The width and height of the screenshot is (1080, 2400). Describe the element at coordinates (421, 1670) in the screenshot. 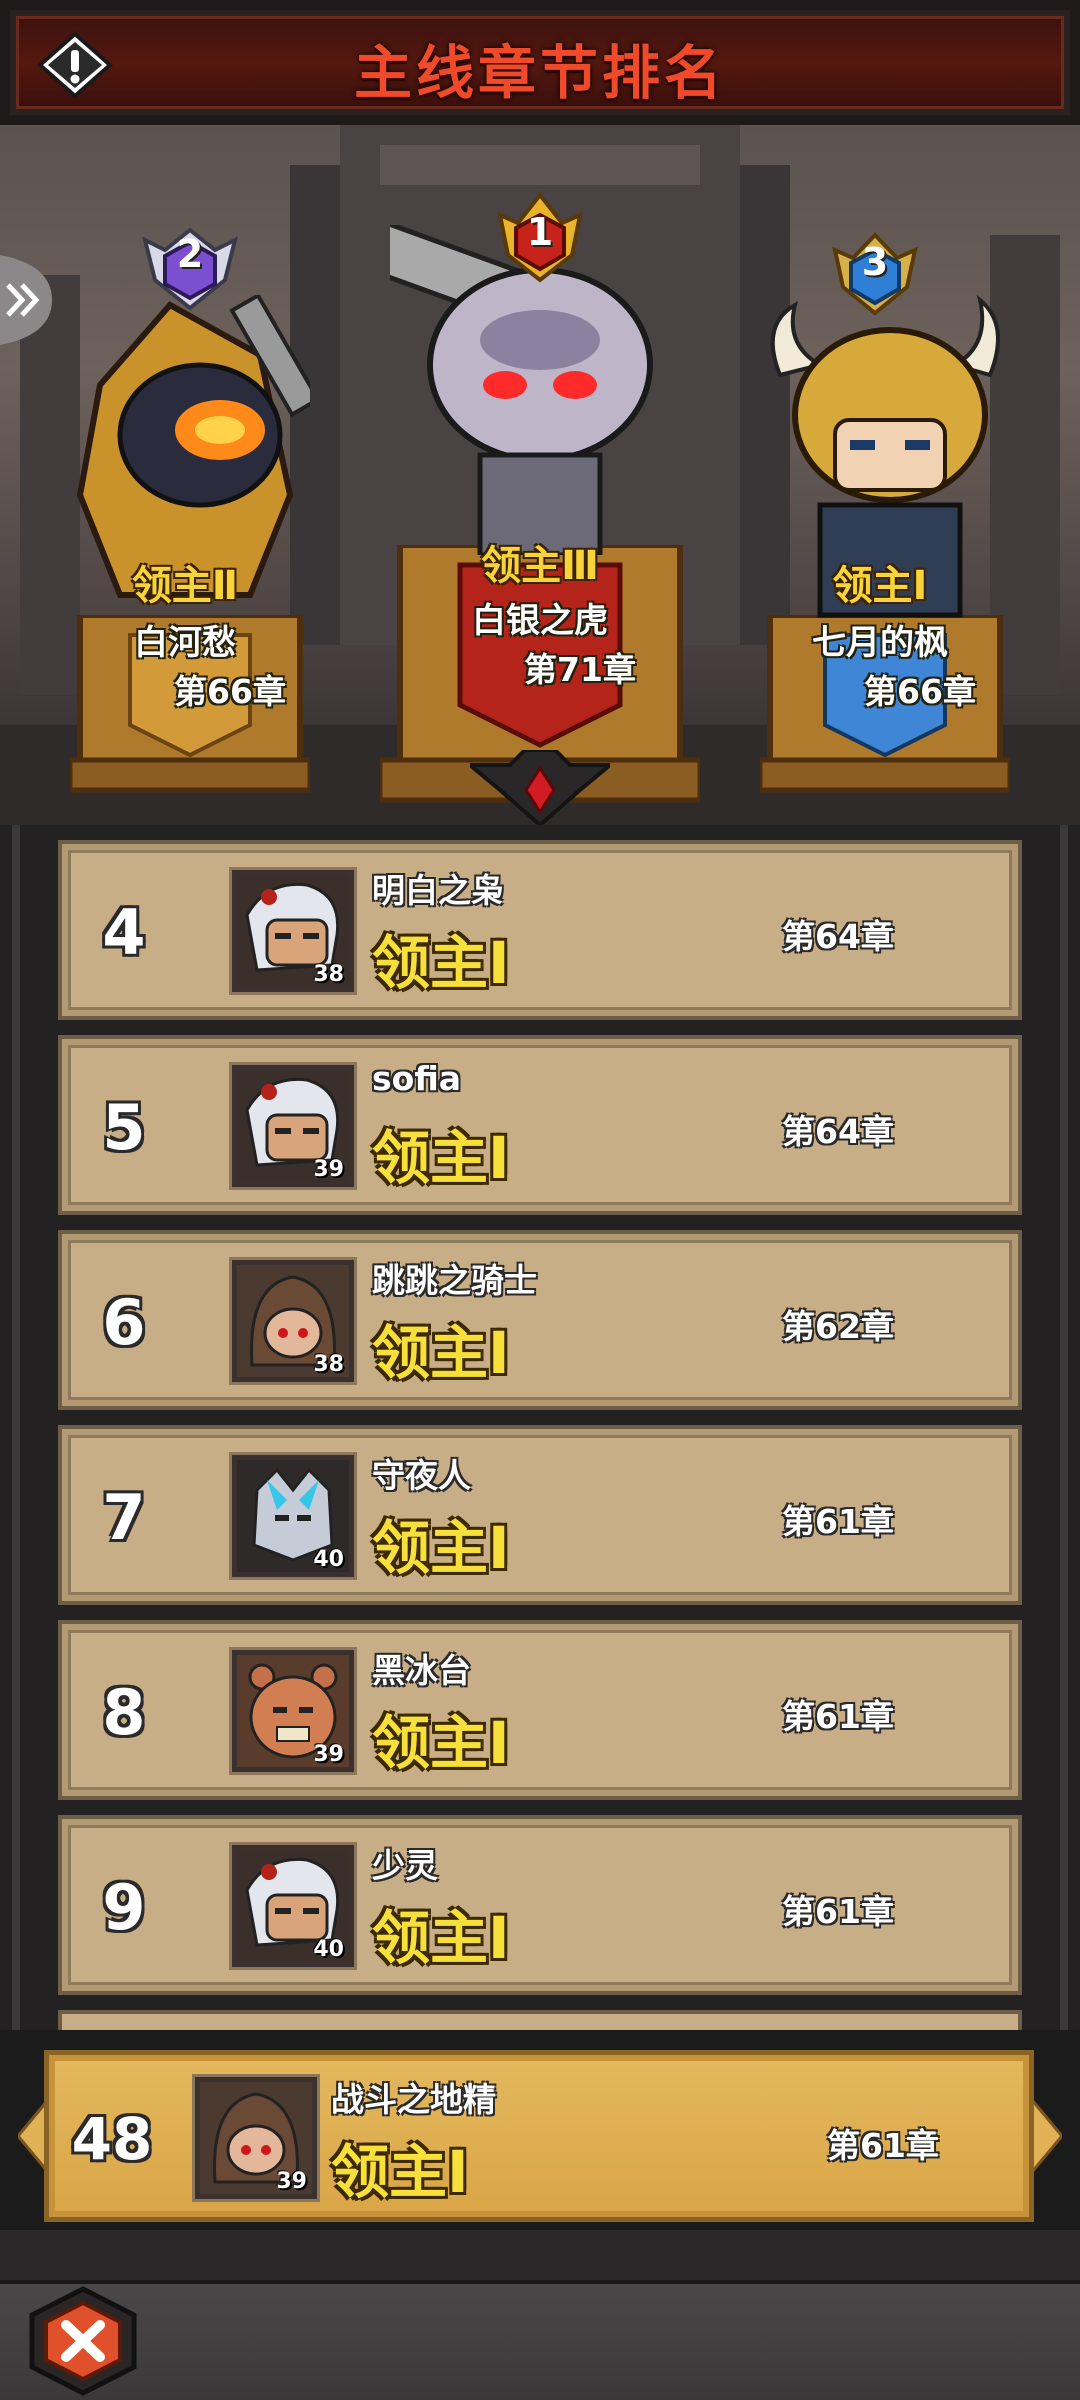

I see `player-name: 黑冰台` at that location.